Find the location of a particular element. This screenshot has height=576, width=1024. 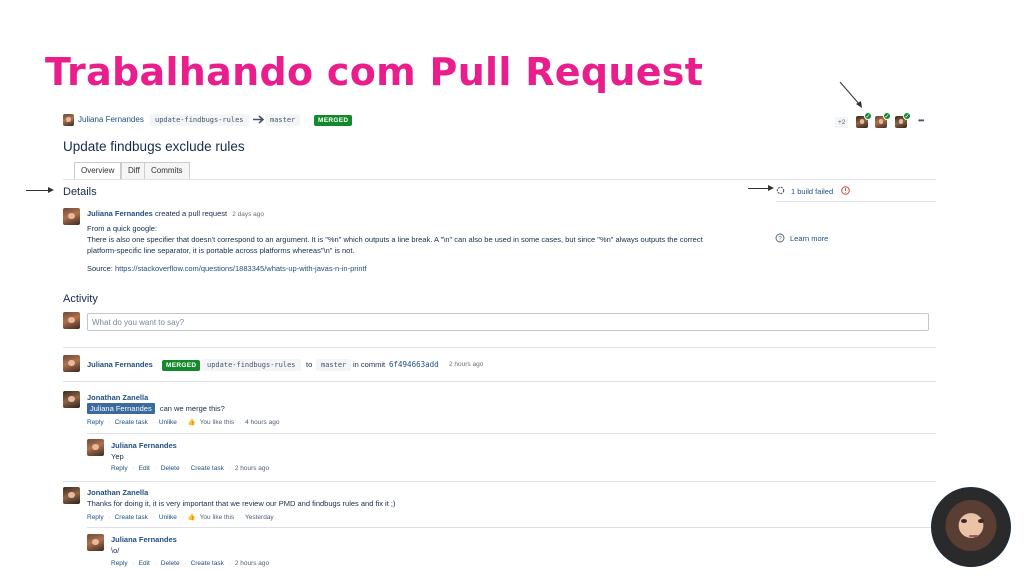

arrow-right-icon is located at coordinates (259, 119).